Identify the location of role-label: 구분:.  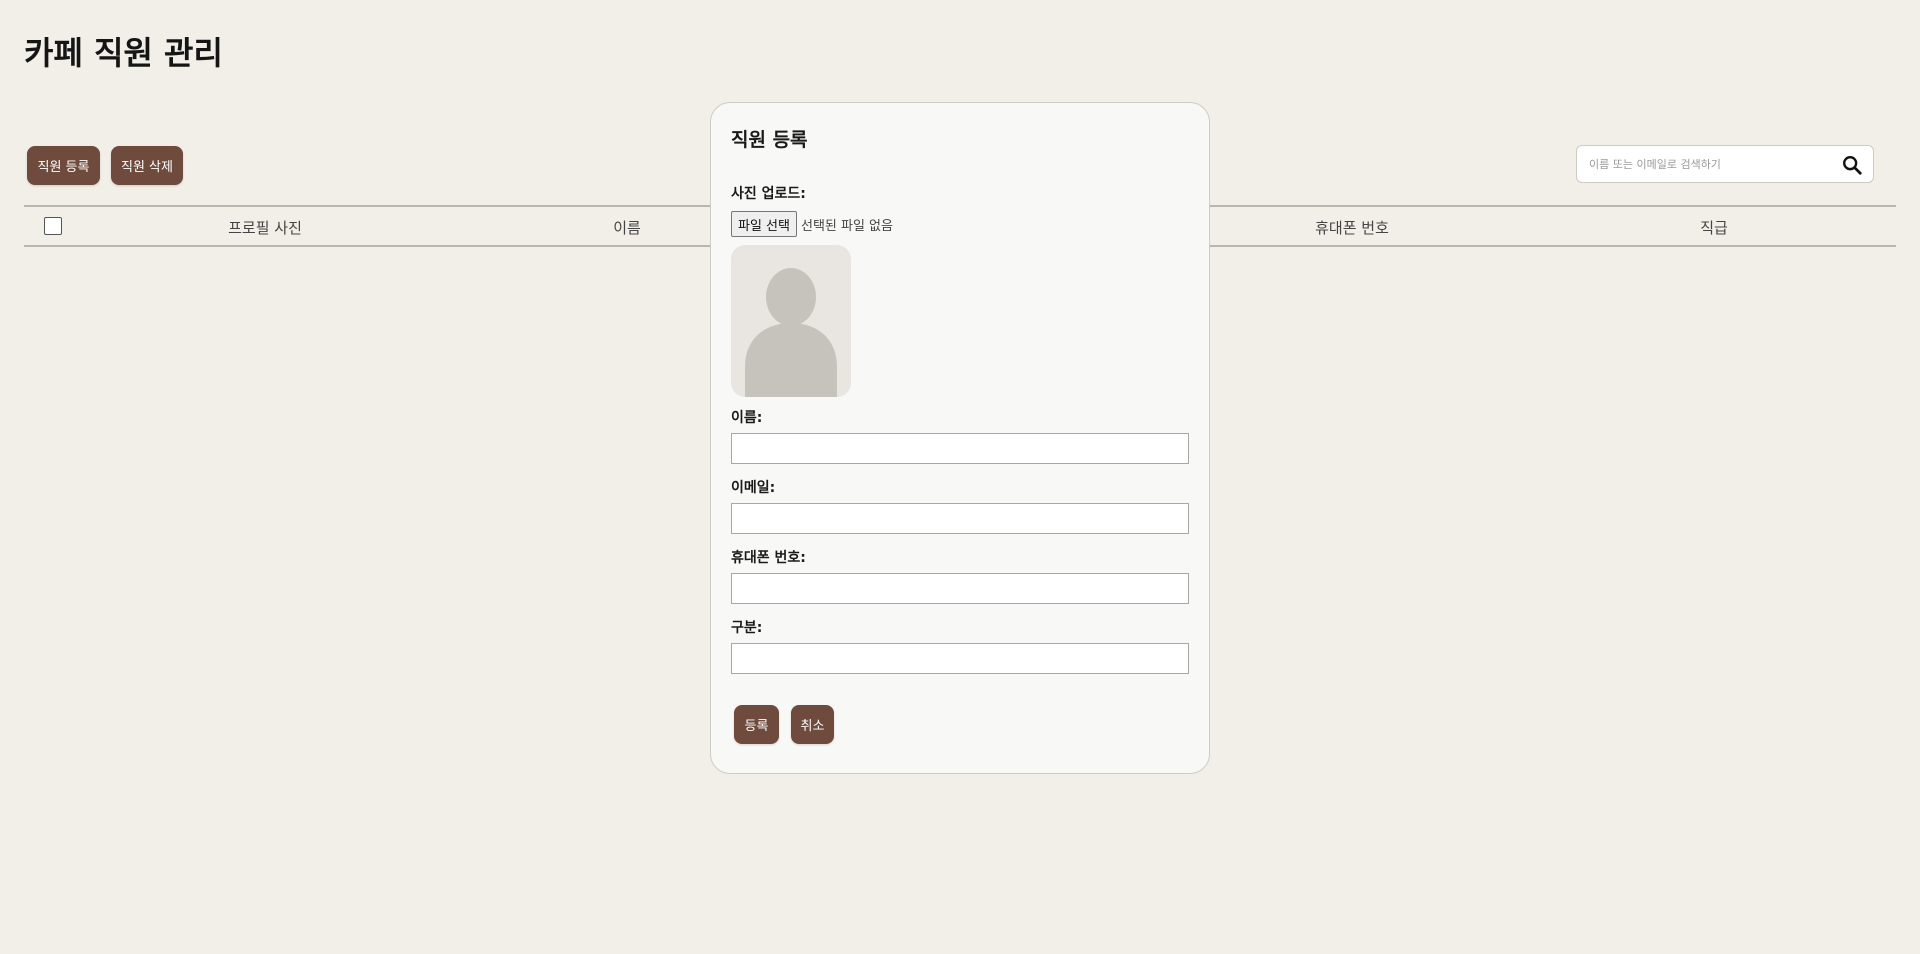
(747, 628).